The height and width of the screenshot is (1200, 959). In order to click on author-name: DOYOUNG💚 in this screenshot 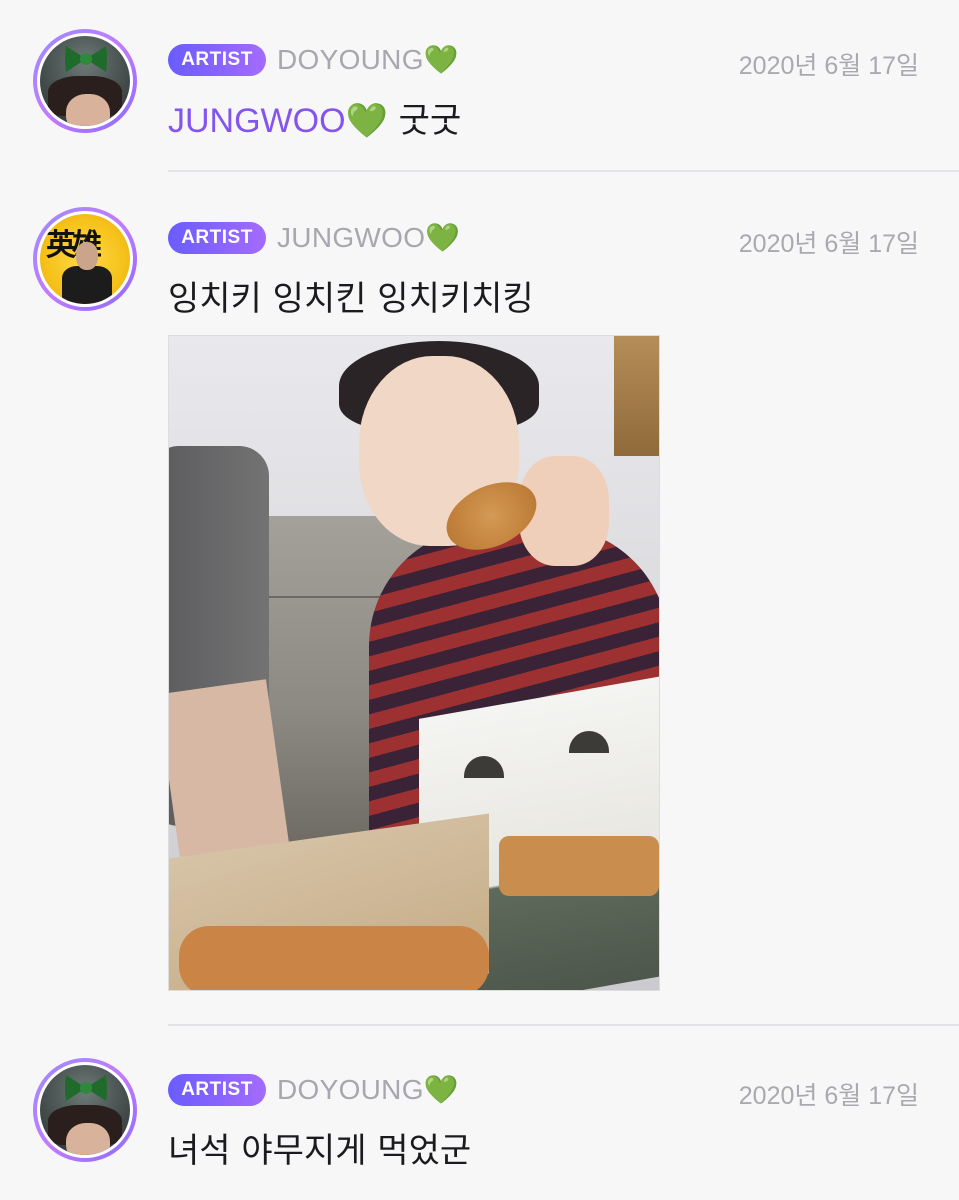, I will do `click(368, 1089)`.